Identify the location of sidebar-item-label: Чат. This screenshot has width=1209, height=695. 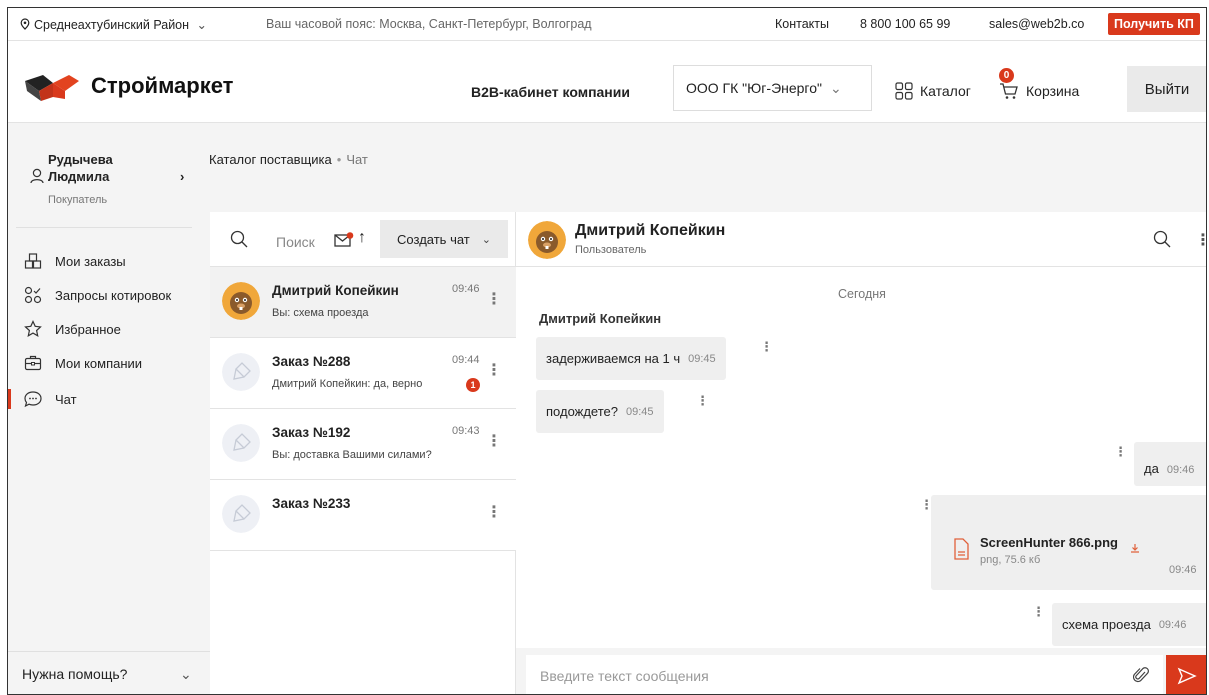
(66, 399).